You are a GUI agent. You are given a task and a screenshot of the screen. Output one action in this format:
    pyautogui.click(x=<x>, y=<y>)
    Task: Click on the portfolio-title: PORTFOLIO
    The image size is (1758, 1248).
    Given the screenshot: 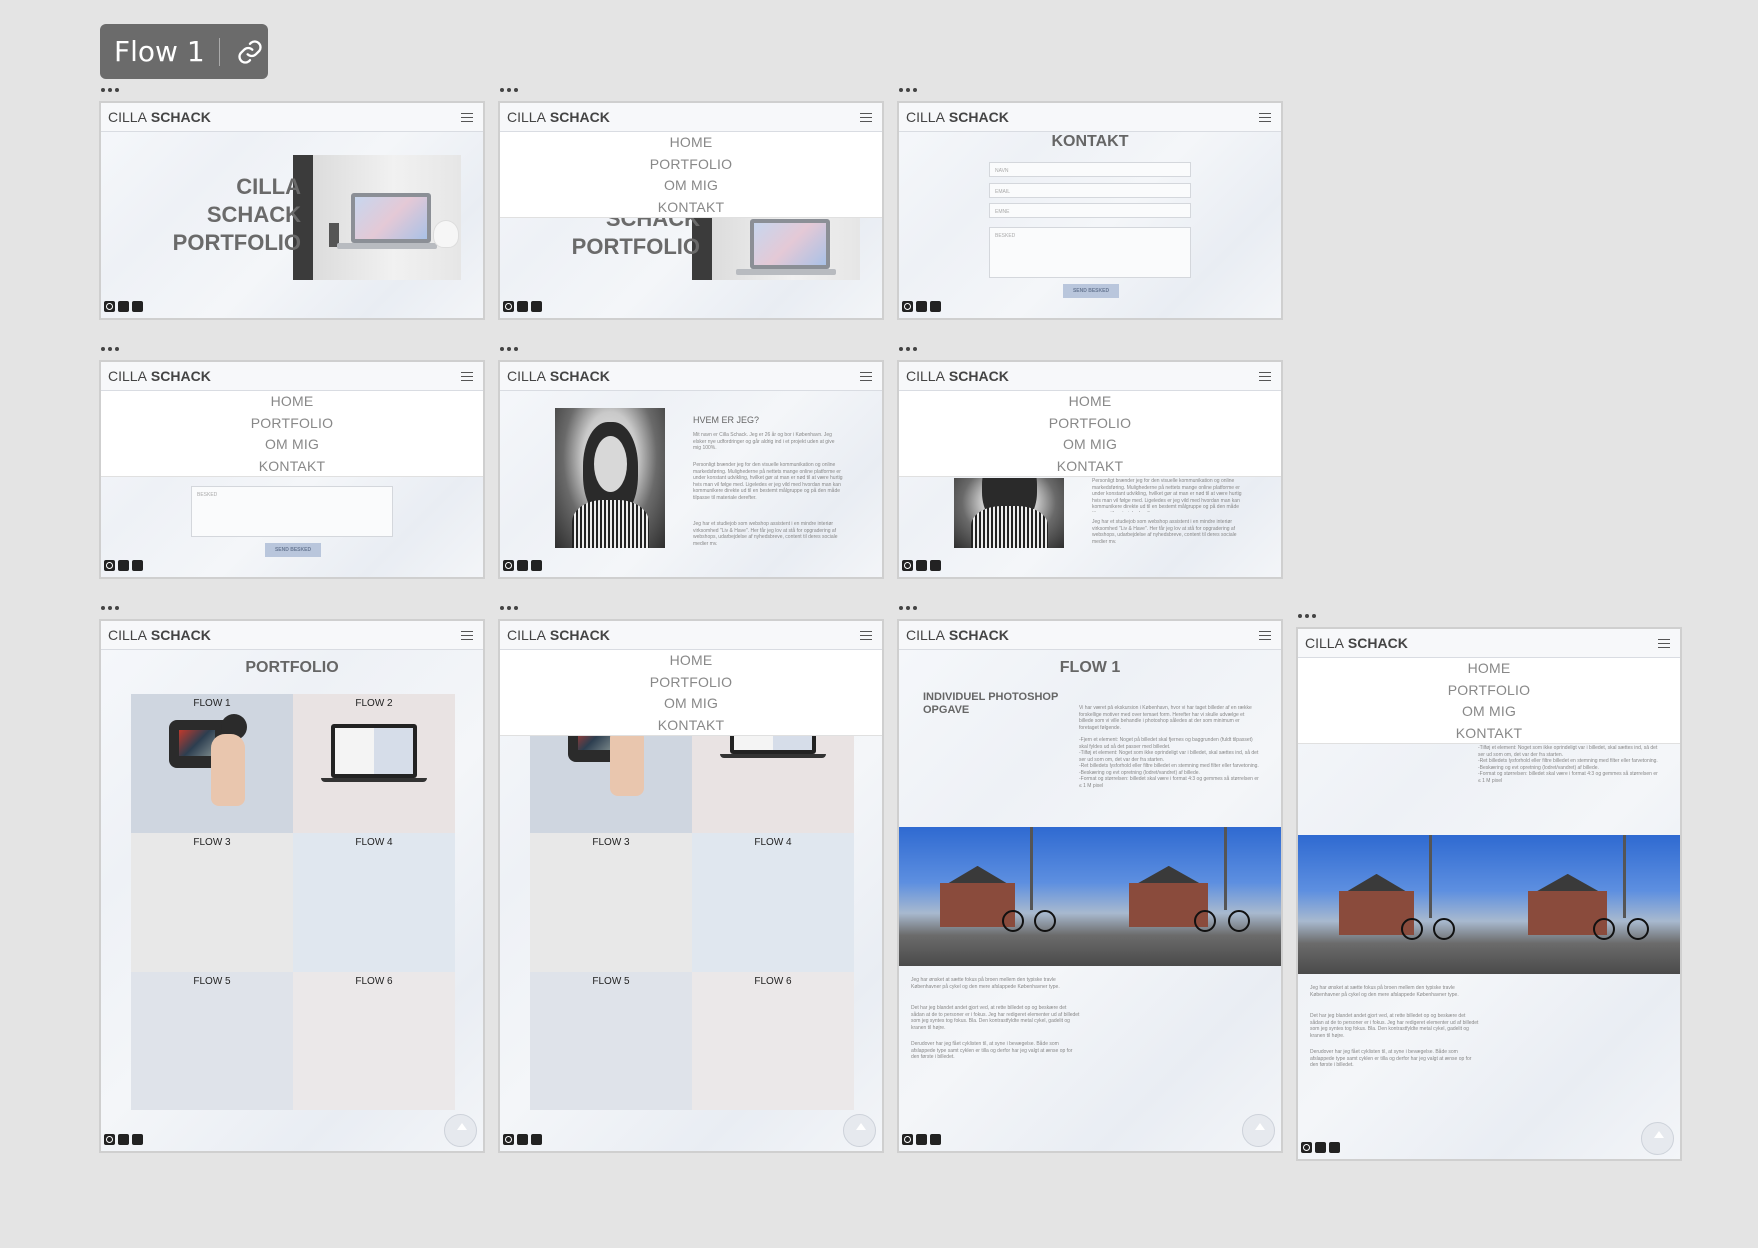 What is the action you would take?
    pyautogui.click(x=292, y=667)
    